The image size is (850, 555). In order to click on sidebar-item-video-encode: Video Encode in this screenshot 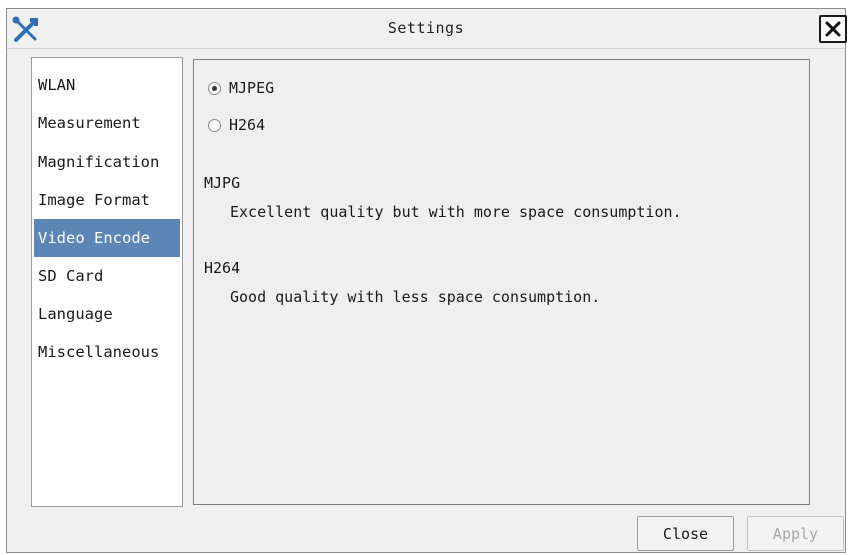, I will do `click(107, 238)`.